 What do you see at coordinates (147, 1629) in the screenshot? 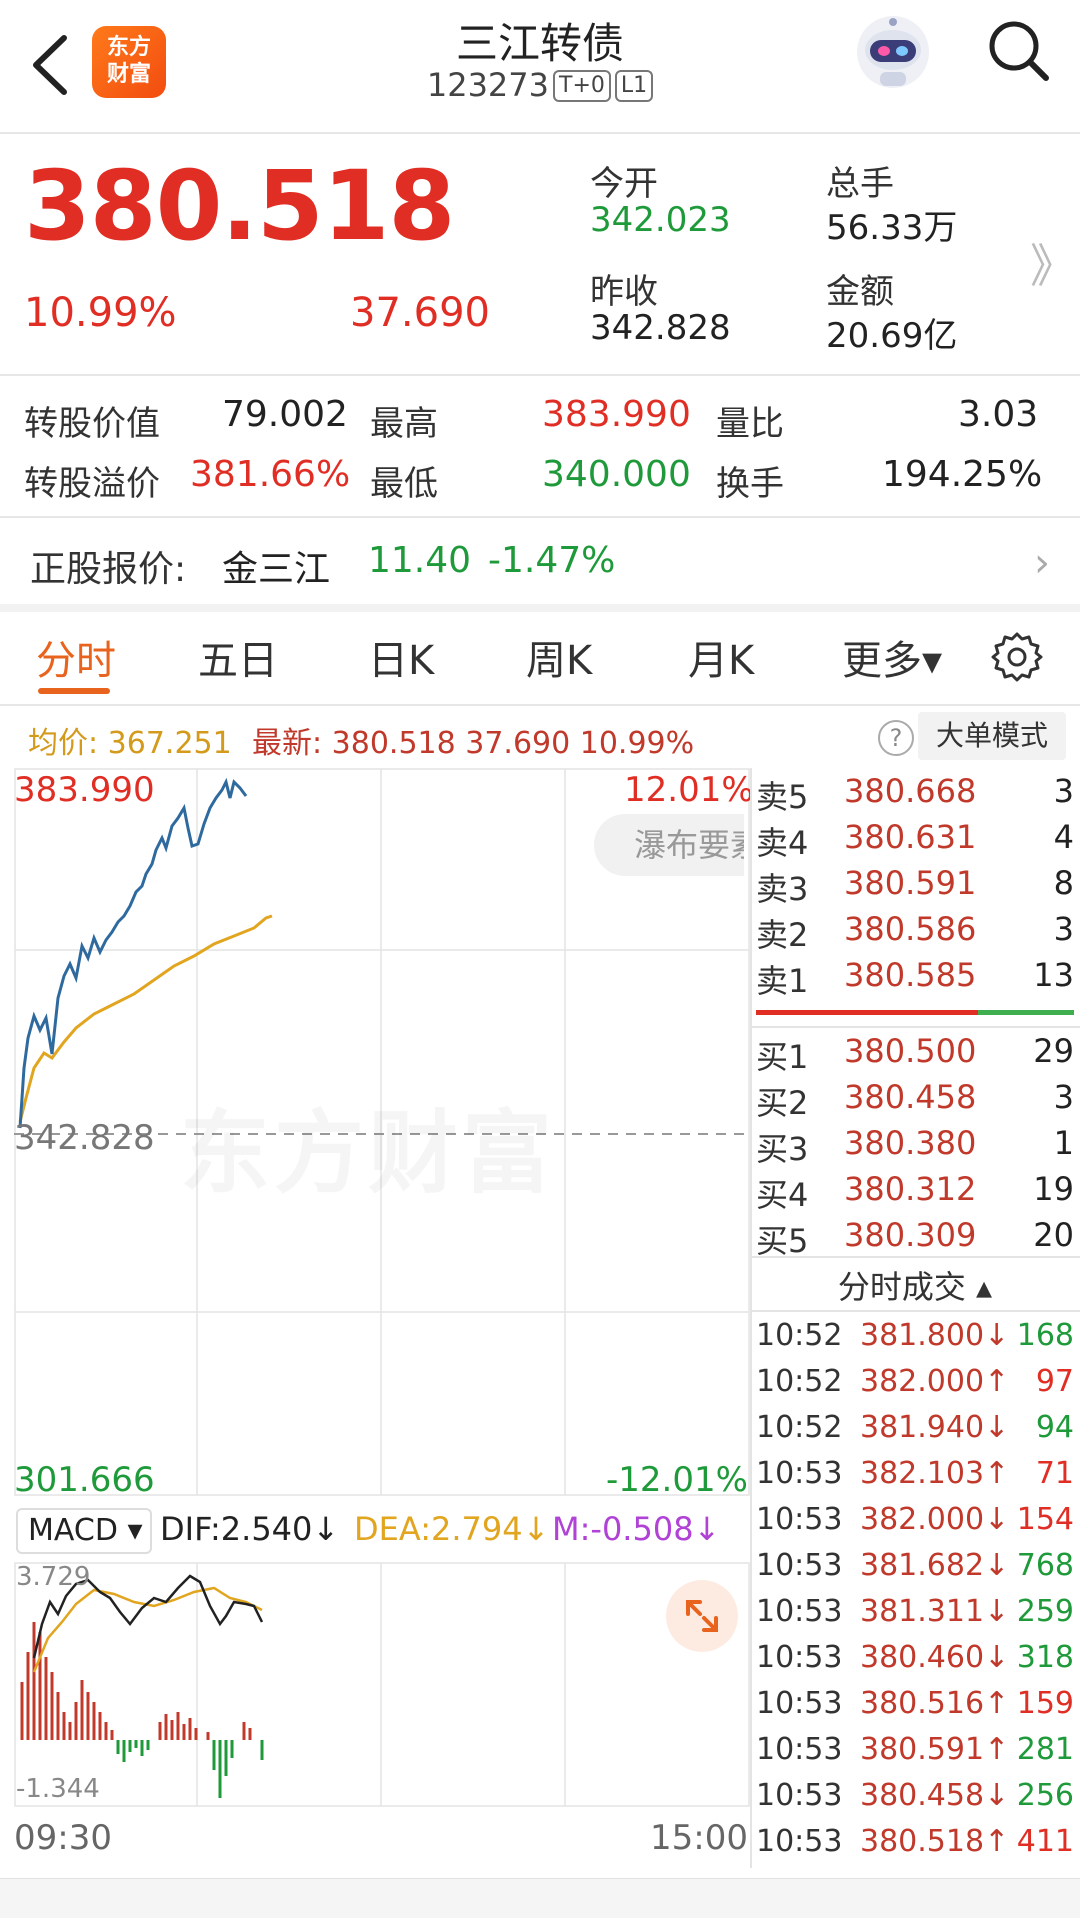
I see `macd-dea-line` at bounding box center [147, 1629].